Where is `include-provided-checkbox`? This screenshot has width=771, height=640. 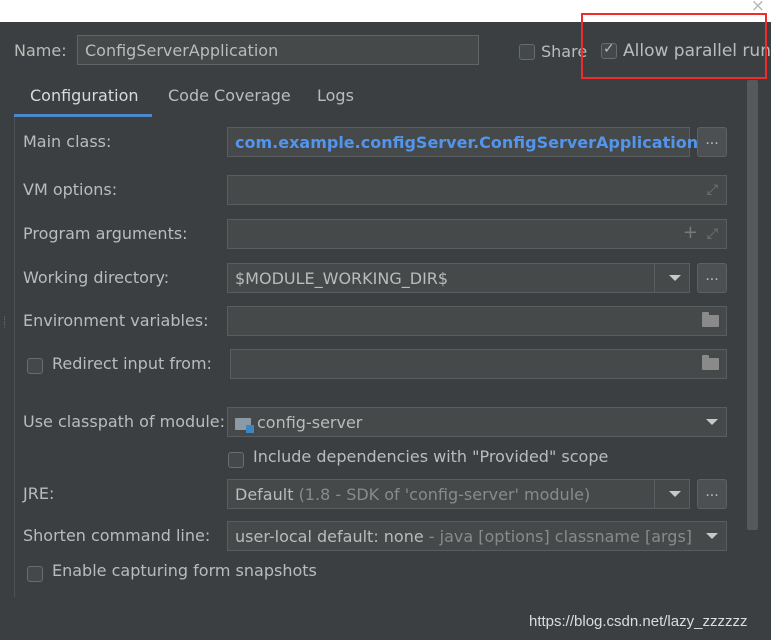 include-provided-checkbox is located at coordinates (236, 458).